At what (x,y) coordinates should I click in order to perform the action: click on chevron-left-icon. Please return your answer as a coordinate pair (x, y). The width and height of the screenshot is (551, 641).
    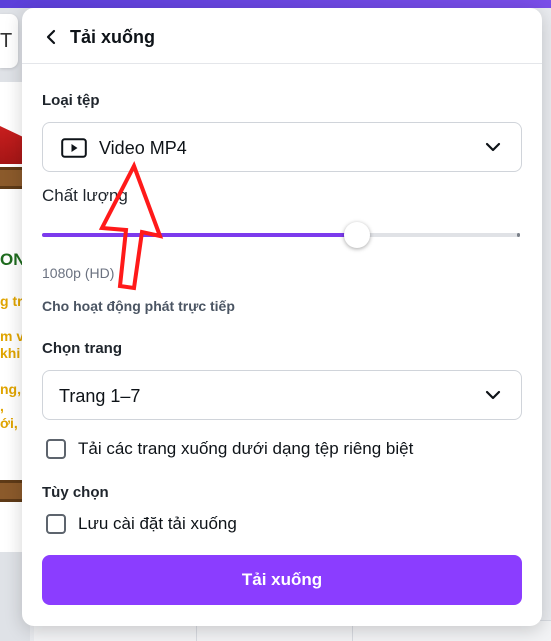
    Looking at the image, I should click on (51, 37).